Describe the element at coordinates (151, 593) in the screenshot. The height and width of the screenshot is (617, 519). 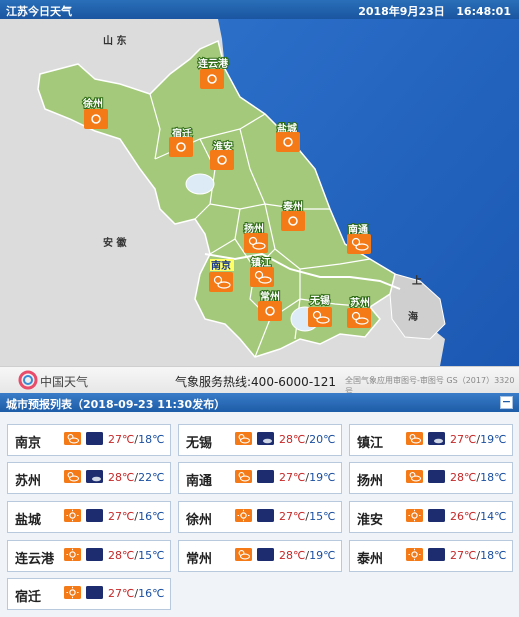
I see `low-temp: 16℃` at that location.